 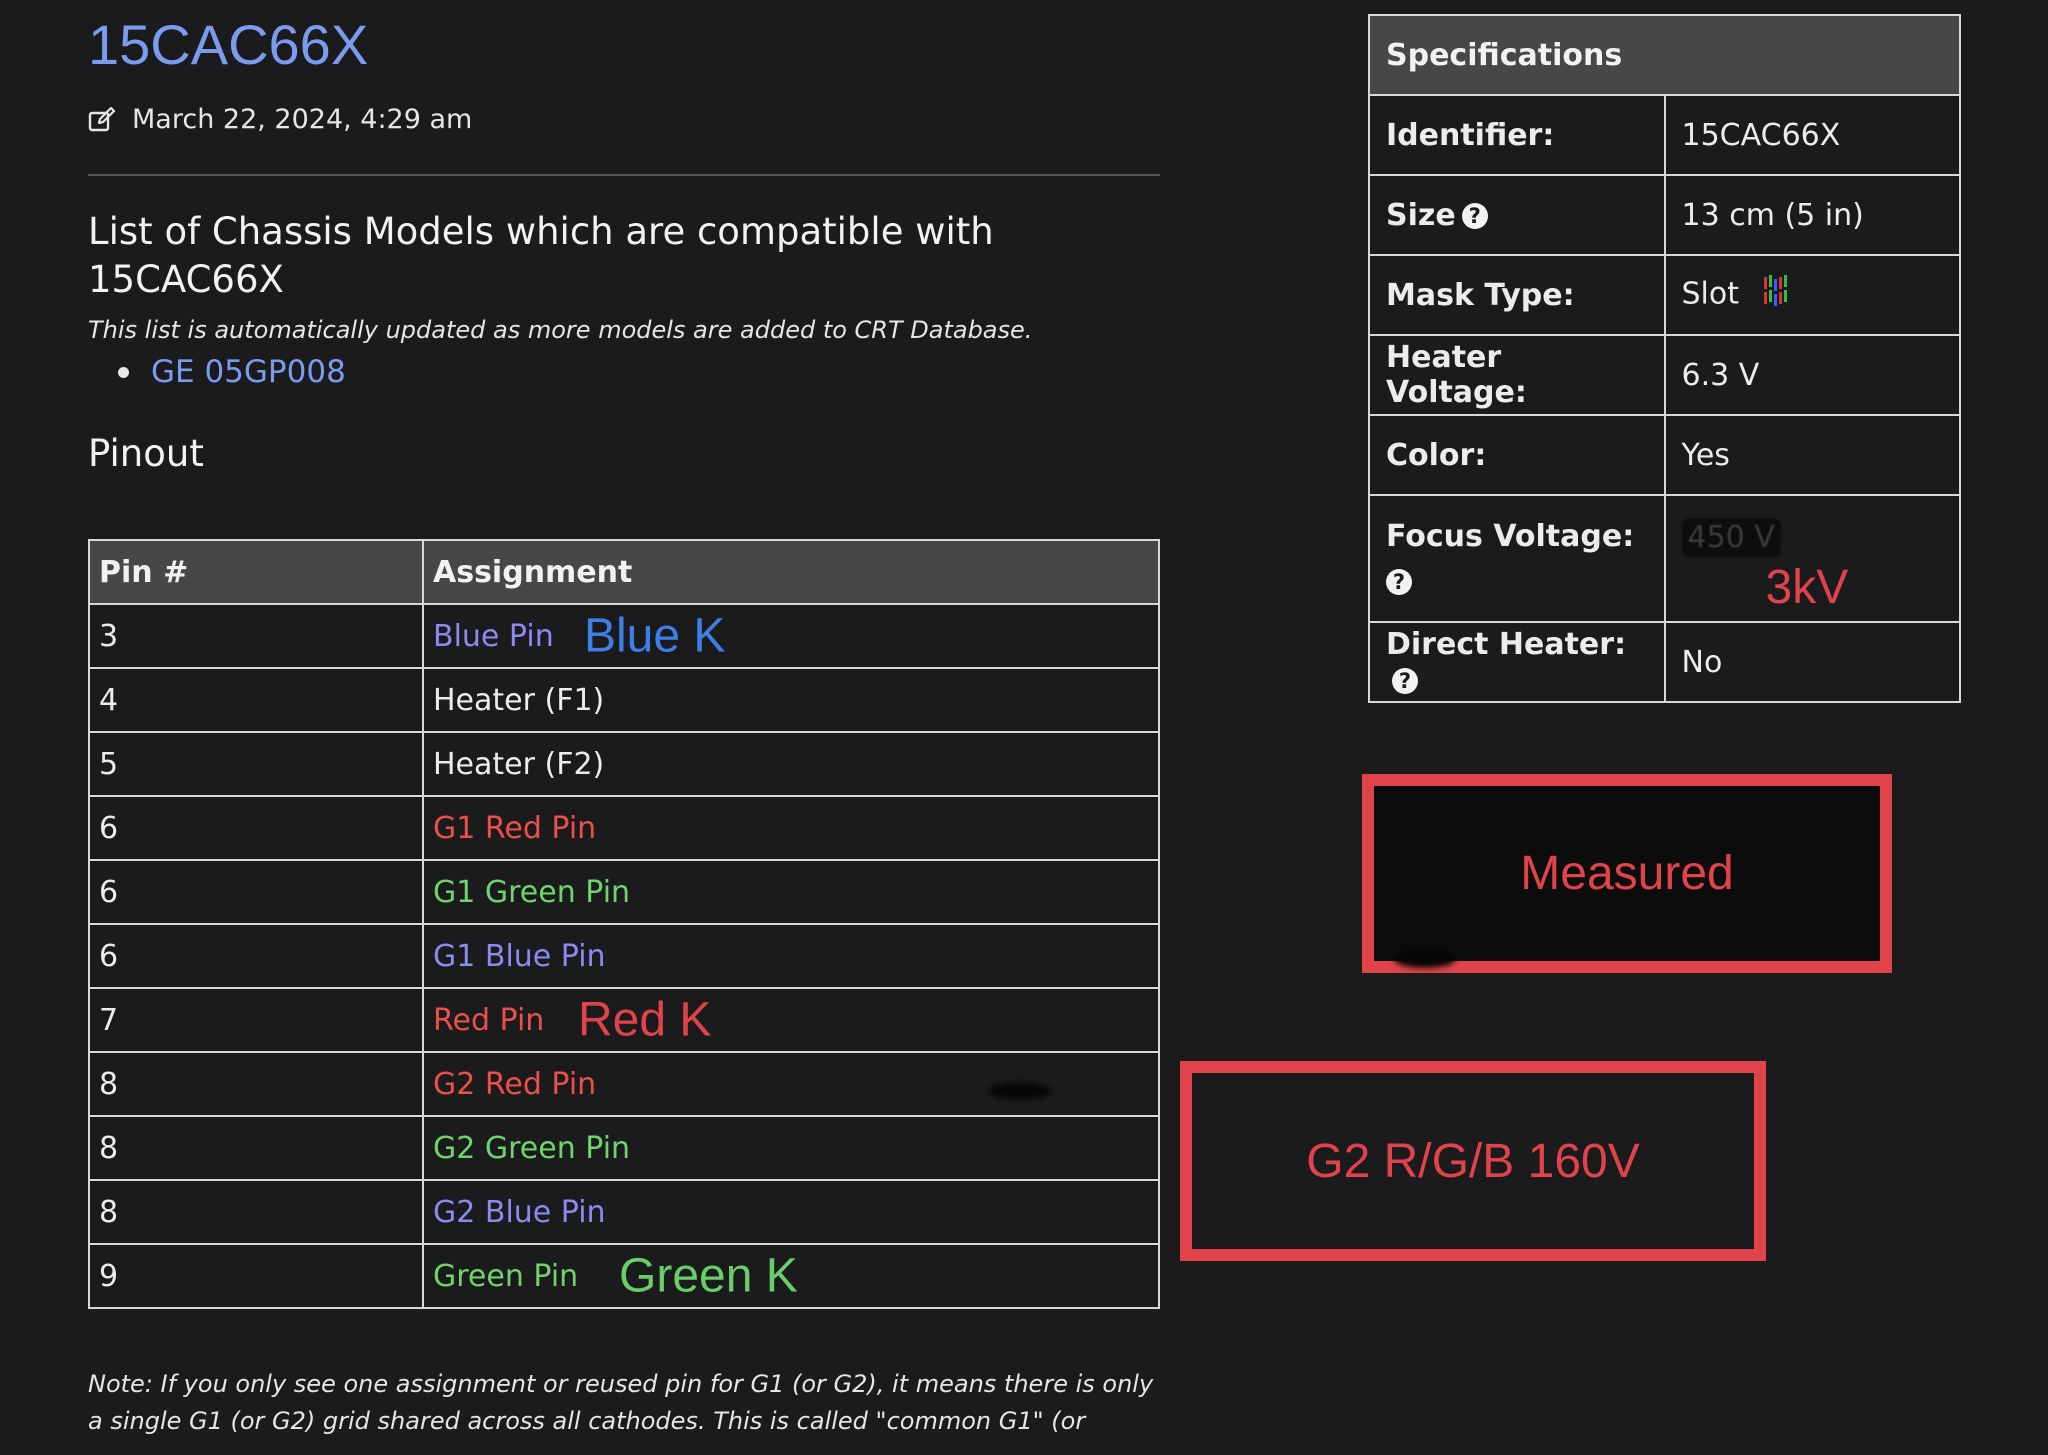 What do you see at coordinates (1506, 644) in the screenshot?
I see `spec-label: Direct Heater:` at bounding box center [1506, 644].